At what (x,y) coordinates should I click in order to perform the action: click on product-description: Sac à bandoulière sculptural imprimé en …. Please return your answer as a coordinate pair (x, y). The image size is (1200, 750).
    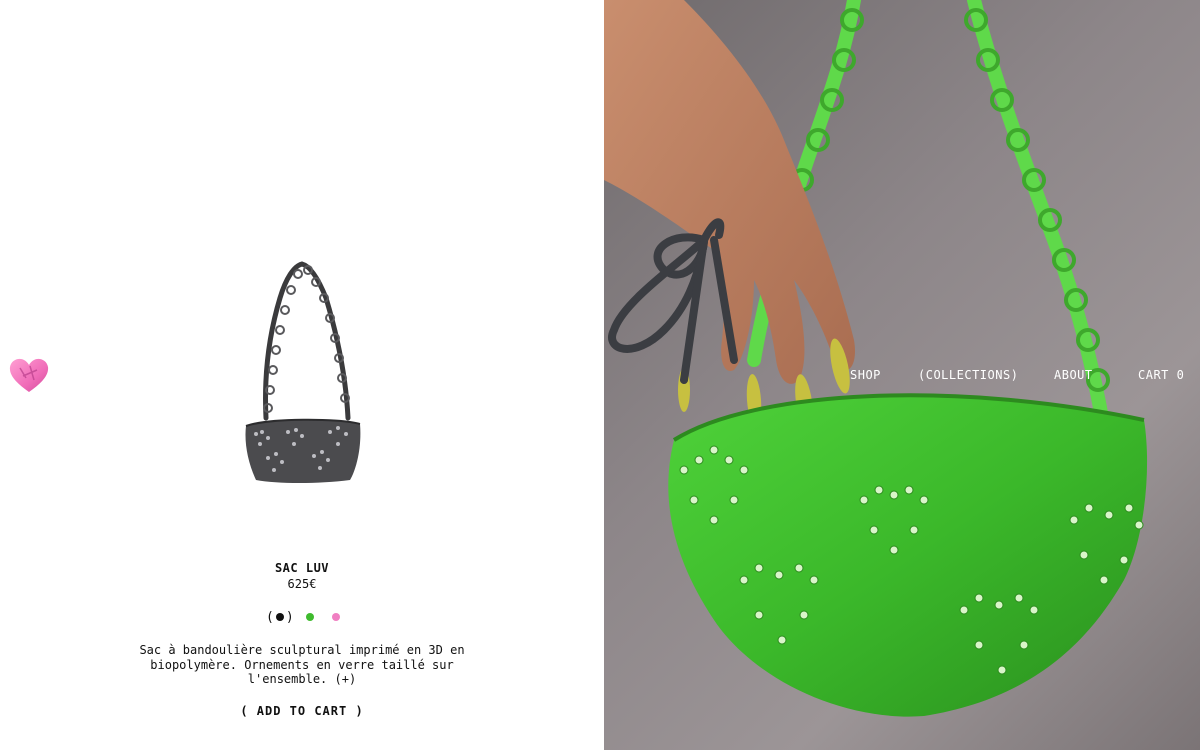
    Looking at the image, I should click on (302, 665).